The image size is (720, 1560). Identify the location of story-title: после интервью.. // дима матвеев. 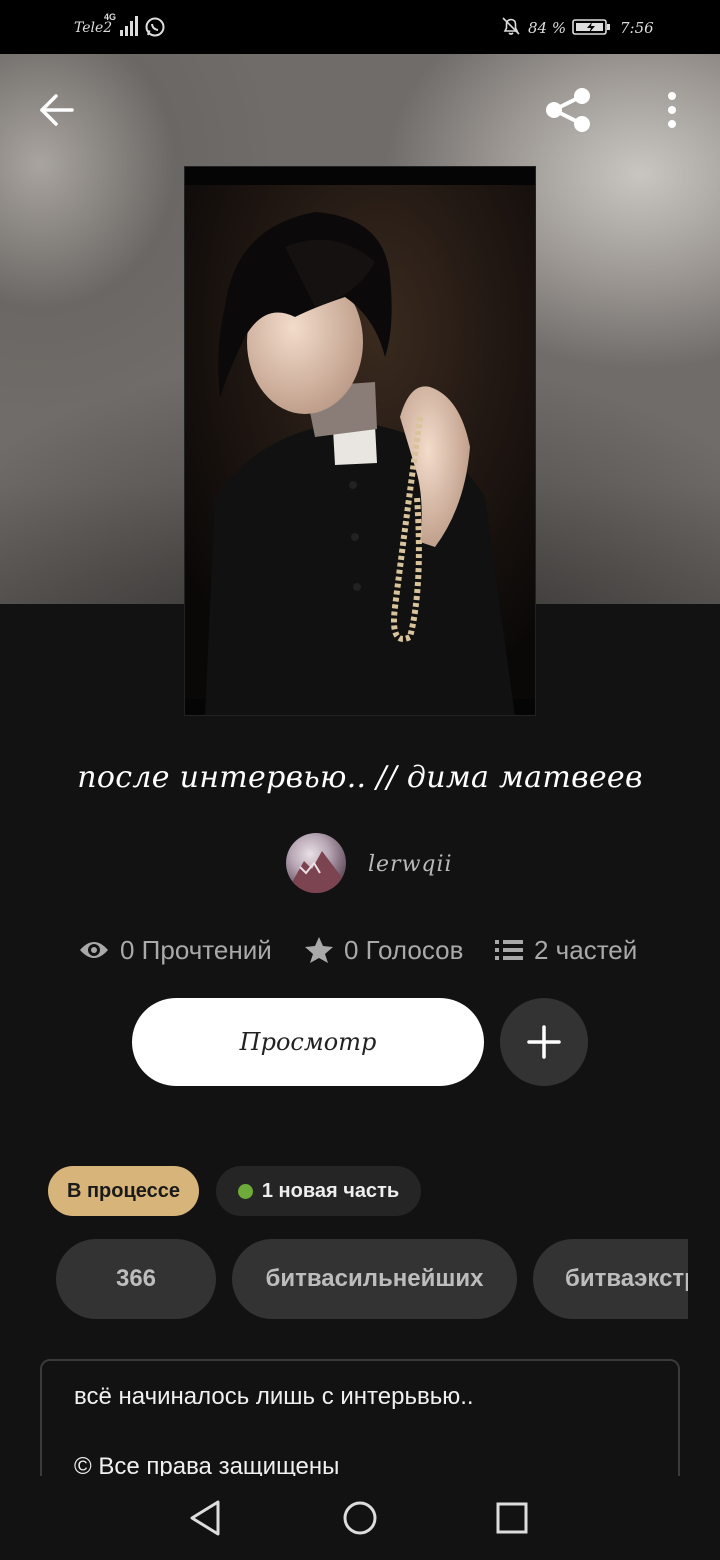
(360, 777).